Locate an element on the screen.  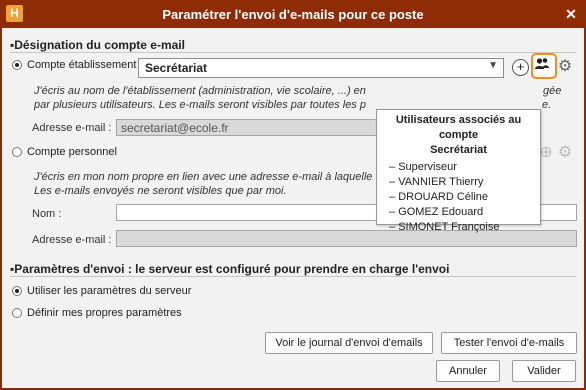
radio-personal-dot is located at coordinates (17, 152).